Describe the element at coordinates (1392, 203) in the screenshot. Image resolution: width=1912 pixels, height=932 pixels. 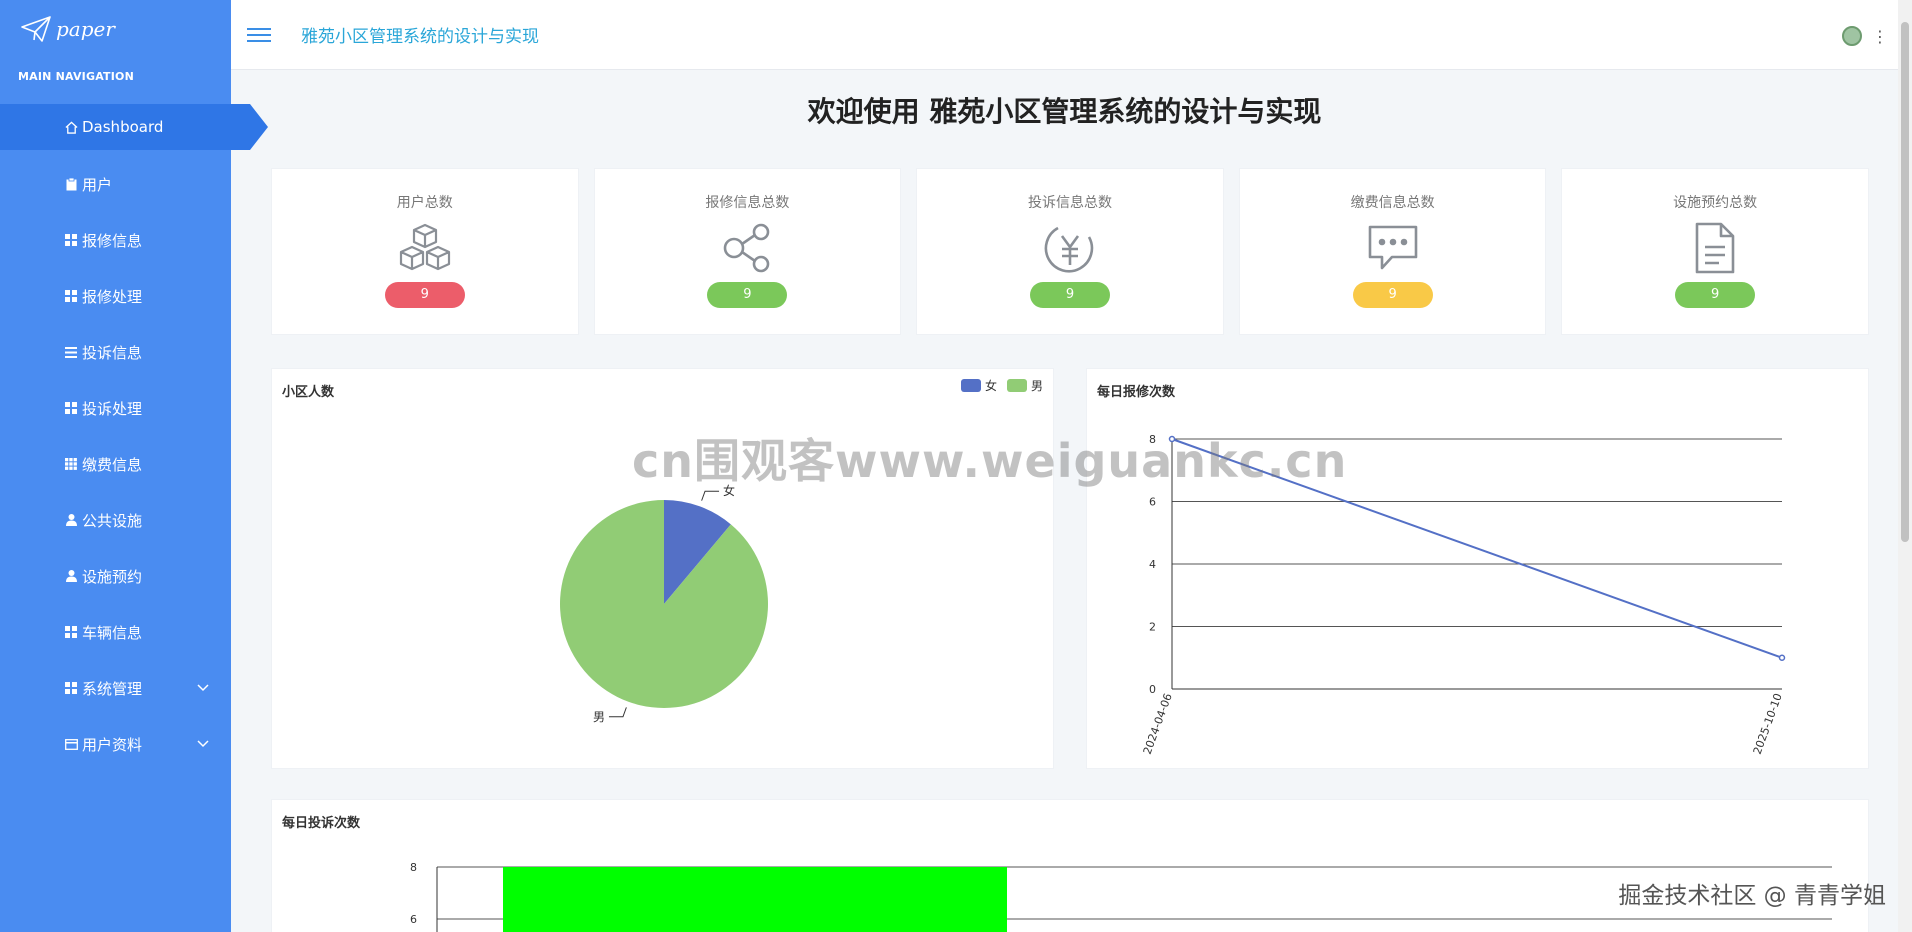
I see `stat-card-label: 缴费信息总数` at that location.